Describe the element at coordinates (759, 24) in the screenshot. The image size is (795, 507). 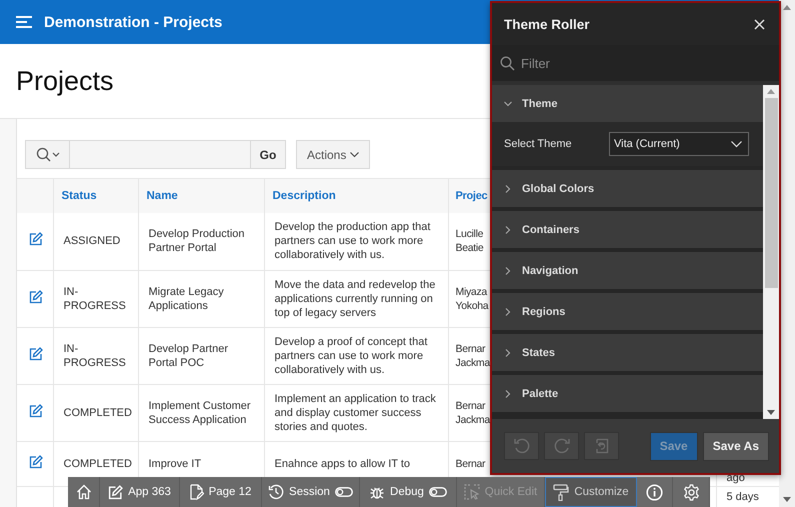
I see `close-icon` at that location.